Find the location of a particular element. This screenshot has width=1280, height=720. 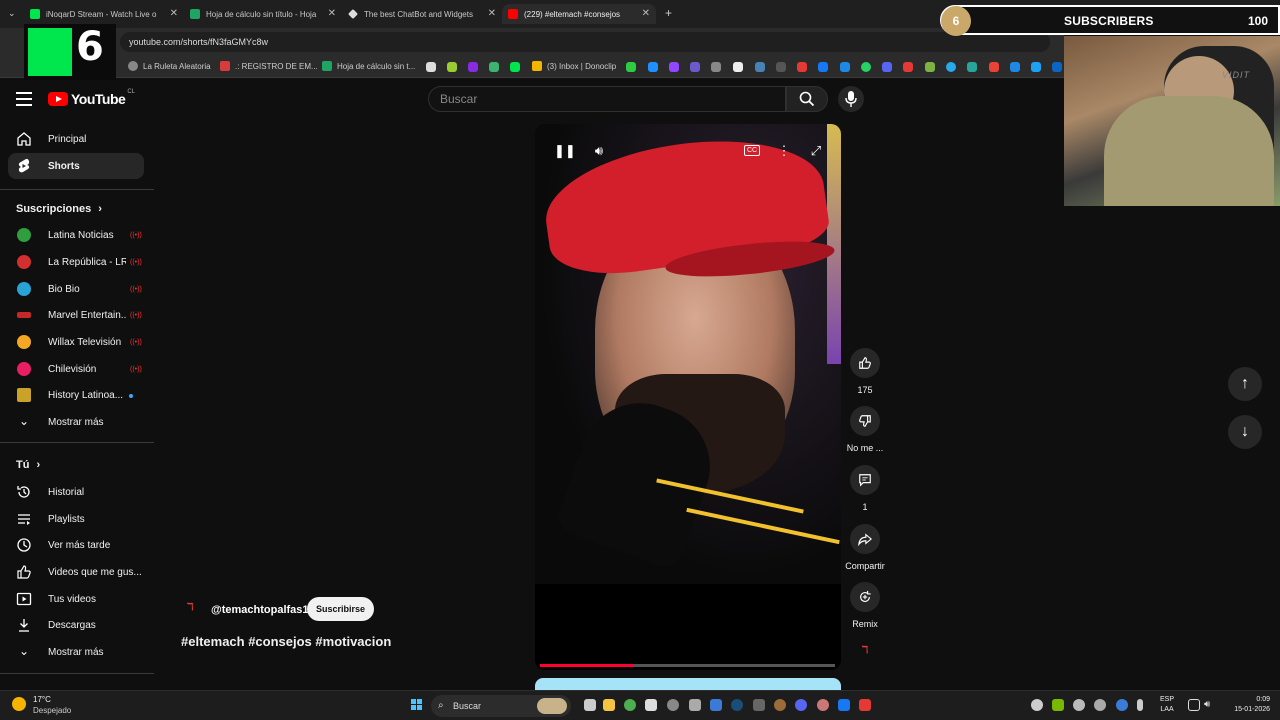

volume-button: 🔊︎ is located at coordinates (599, 151).